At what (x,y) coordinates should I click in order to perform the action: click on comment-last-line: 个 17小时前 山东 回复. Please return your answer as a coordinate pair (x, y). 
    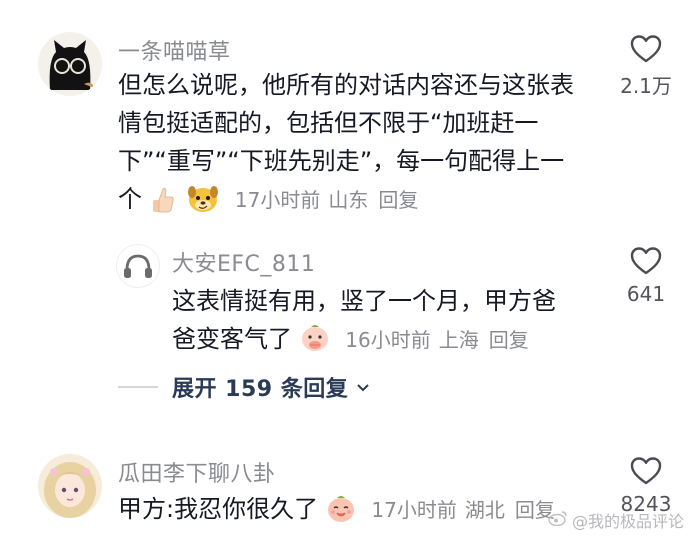
    Looking at the image, I should click on (363, 199).